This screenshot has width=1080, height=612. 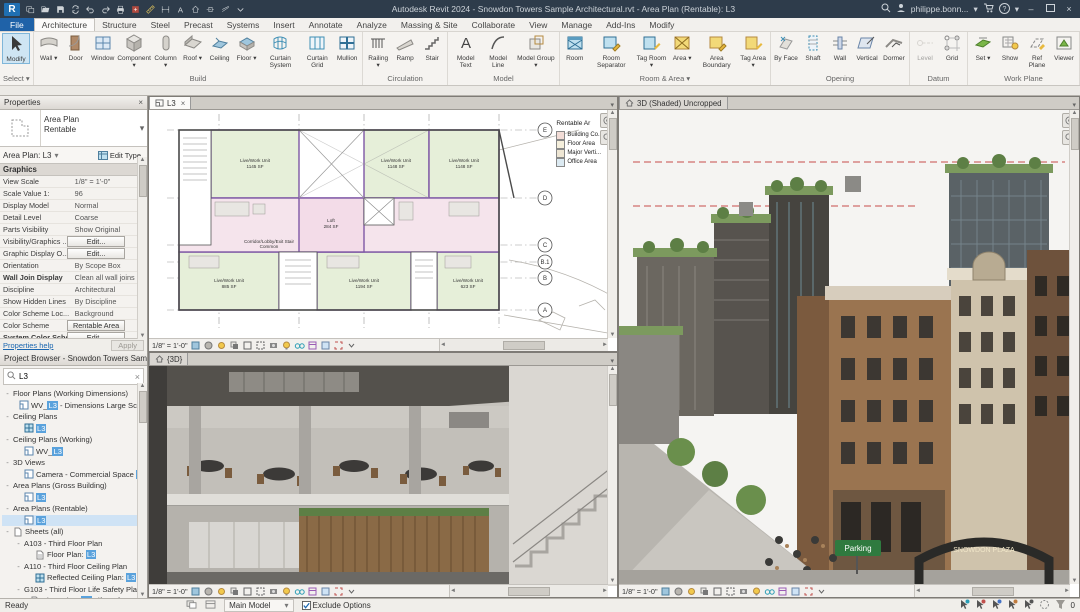 What do you see at coordinates (183, 103) in the screenshot?
I see `close-view-icon: ×` at bounding box center [183, 103].